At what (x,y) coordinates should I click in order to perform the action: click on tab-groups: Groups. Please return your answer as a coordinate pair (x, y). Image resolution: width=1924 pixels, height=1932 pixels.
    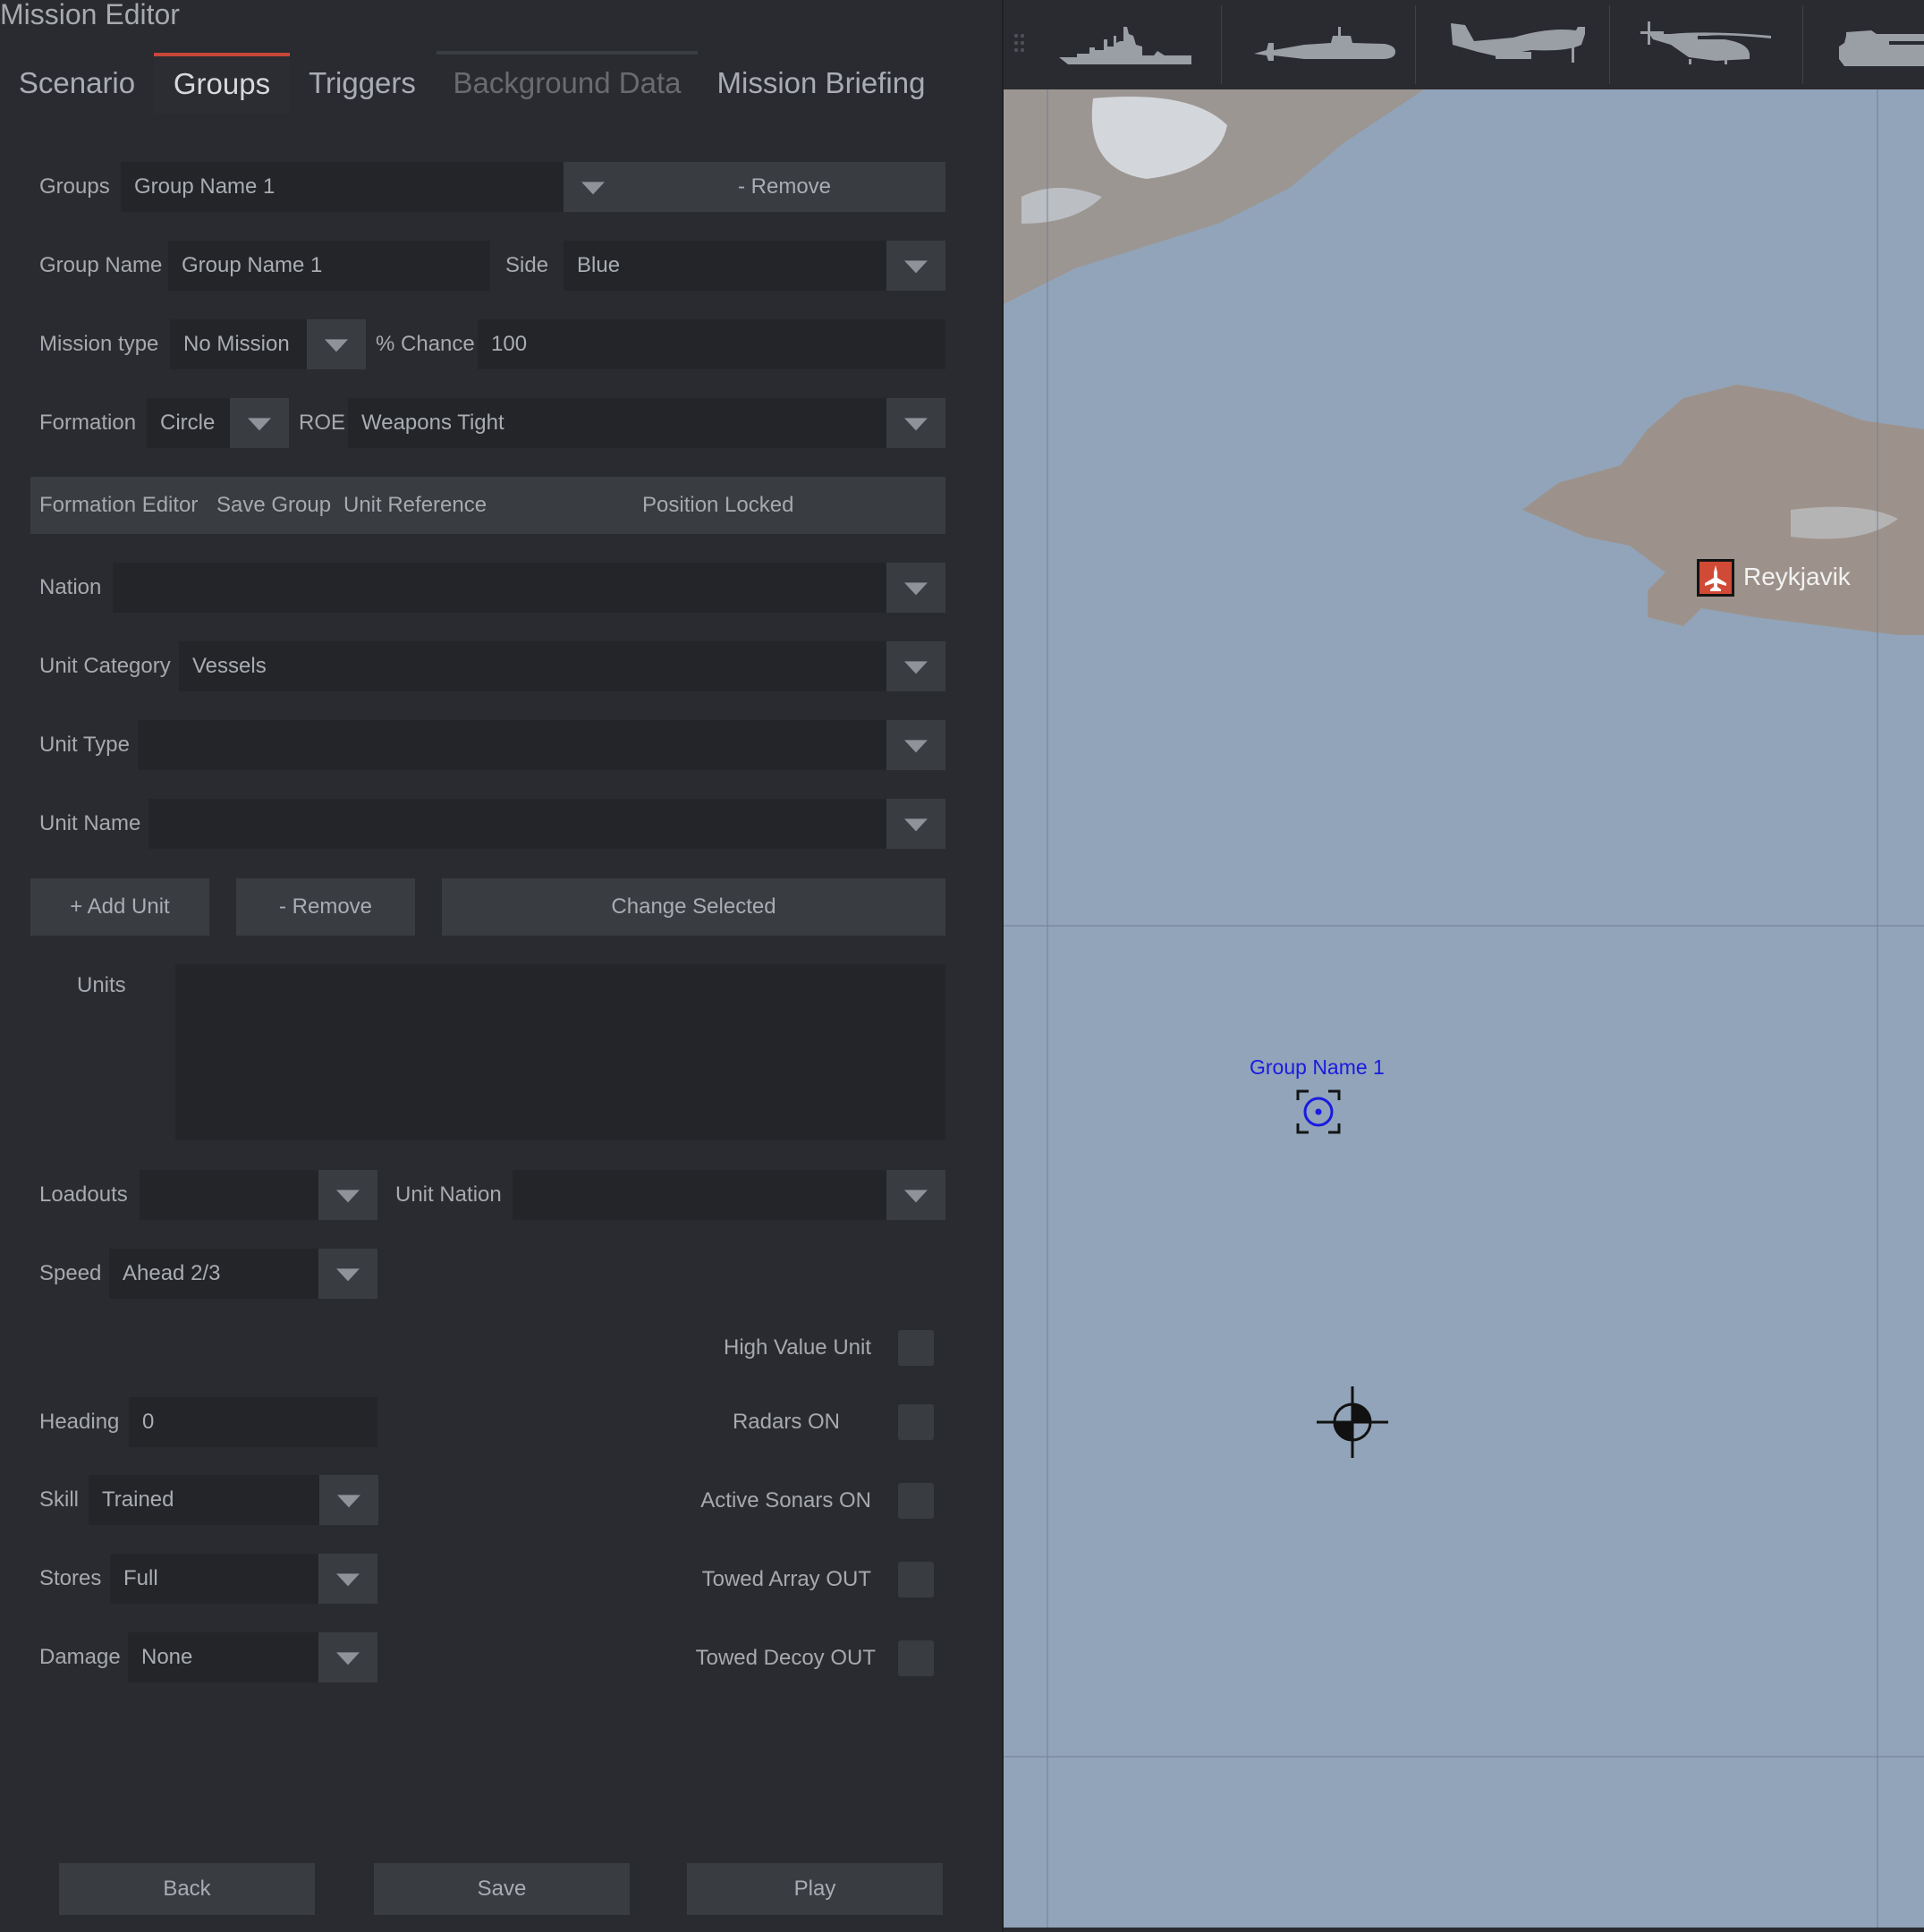
    Looking at the image, I should click on (222, 83).